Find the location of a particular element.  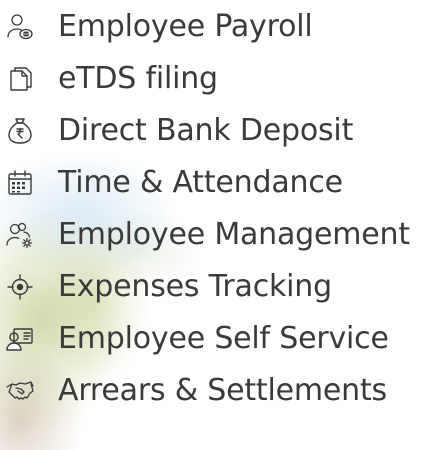

menu-item-label: Time & Attendance is located at coordinates (200, 182).